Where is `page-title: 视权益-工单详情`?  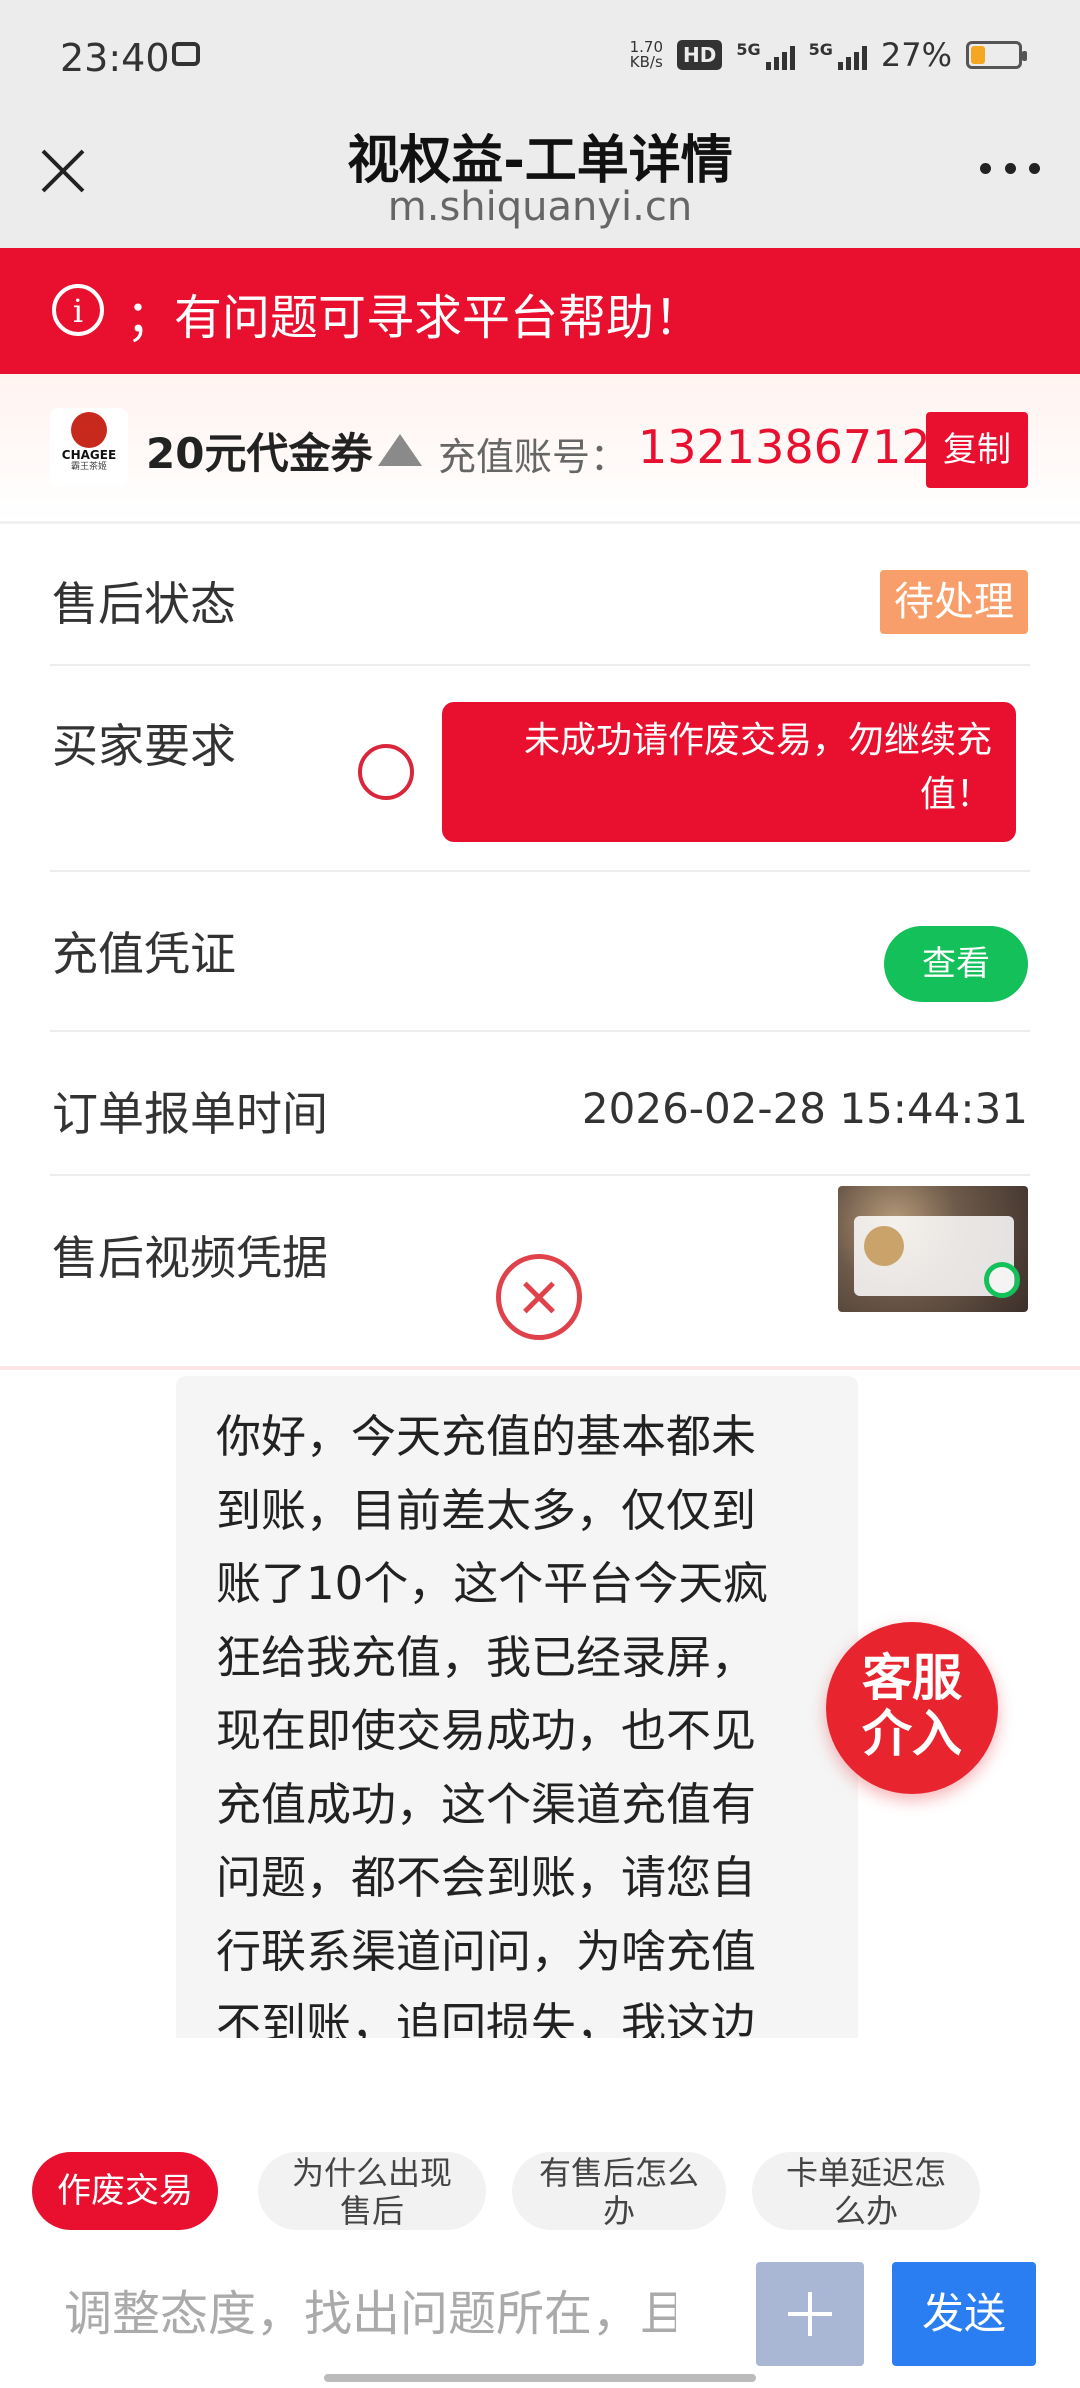
page-title: 视权益-工单详情 is located at coordinates (540, 161).